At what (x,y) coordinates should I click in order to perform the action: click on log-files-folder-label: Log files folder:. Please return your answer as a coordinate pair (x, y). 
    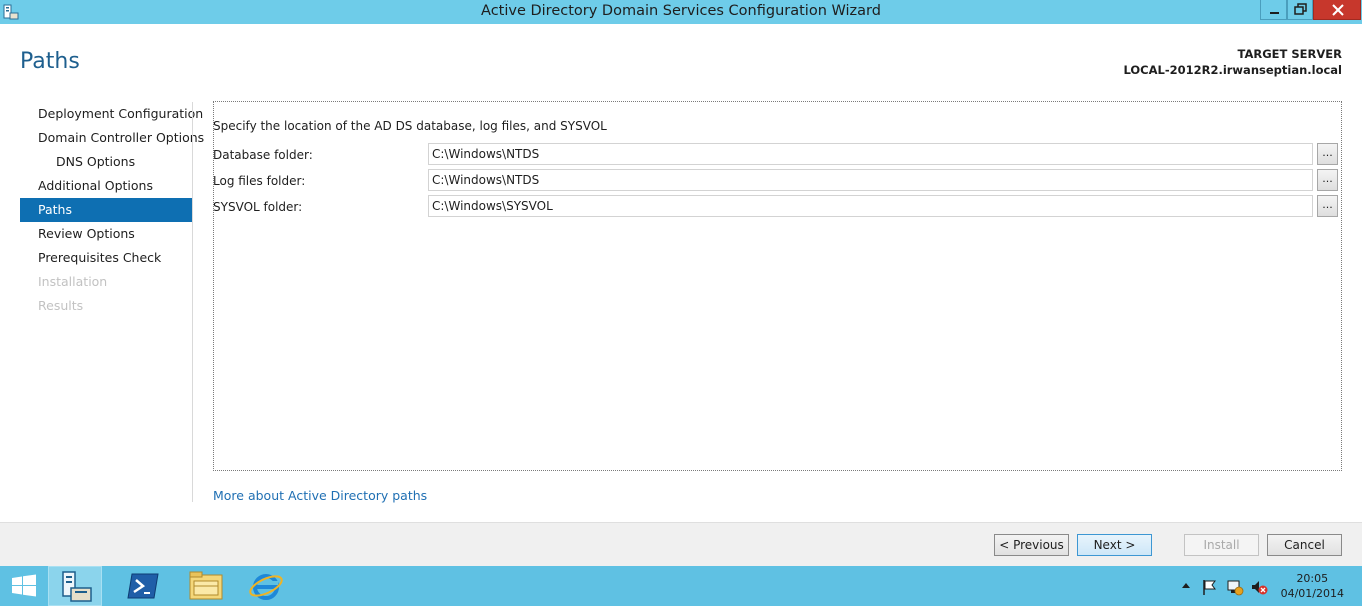
    Looking at the image, I should click on (259, 181).